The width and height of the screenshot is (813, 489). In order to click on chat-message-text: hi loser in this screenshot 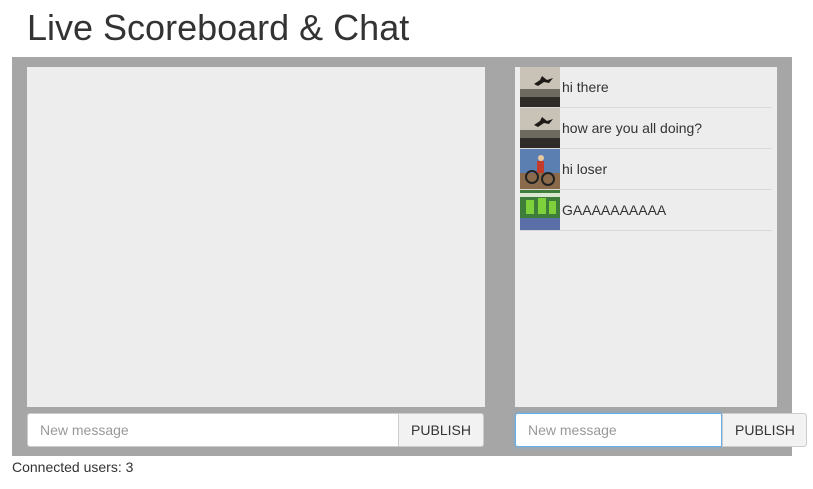, I will do `click(585, 169)`.